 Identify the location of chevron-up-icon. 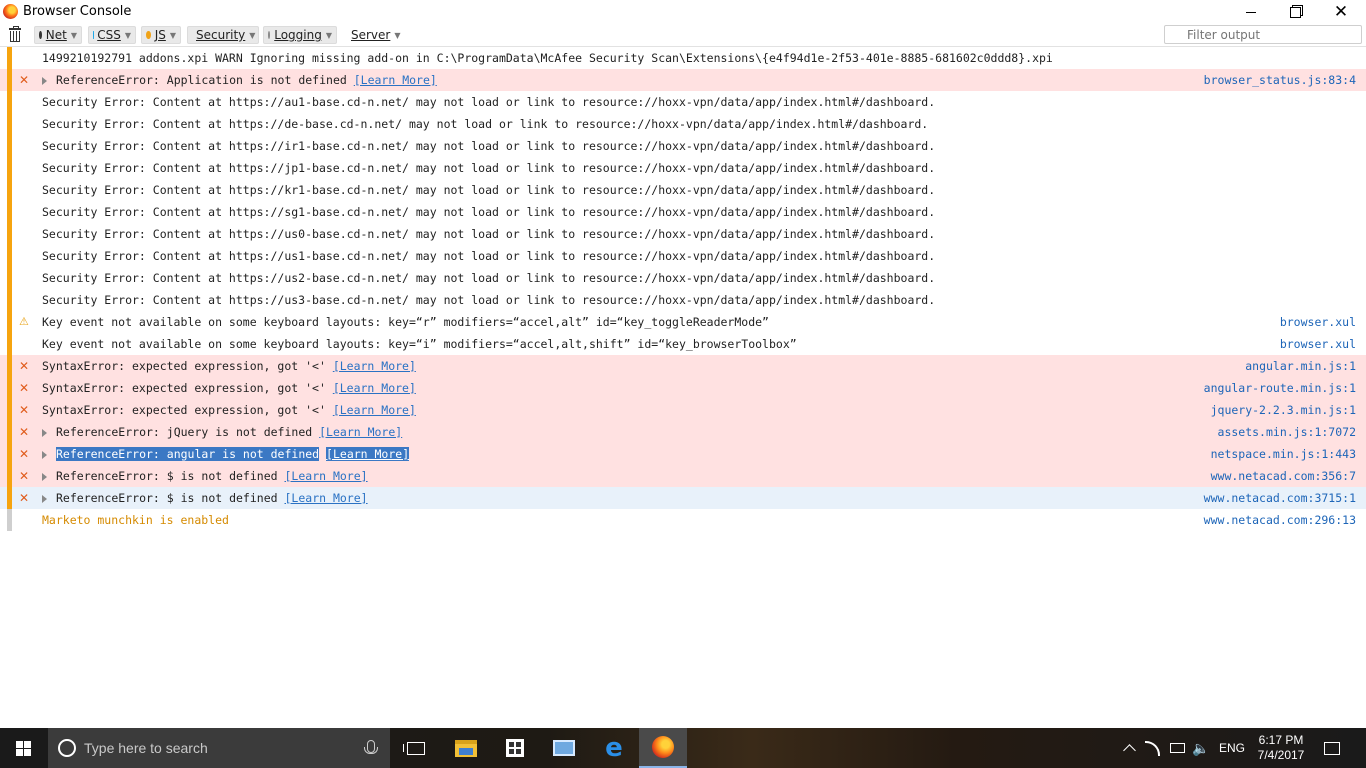
(1129, 748).